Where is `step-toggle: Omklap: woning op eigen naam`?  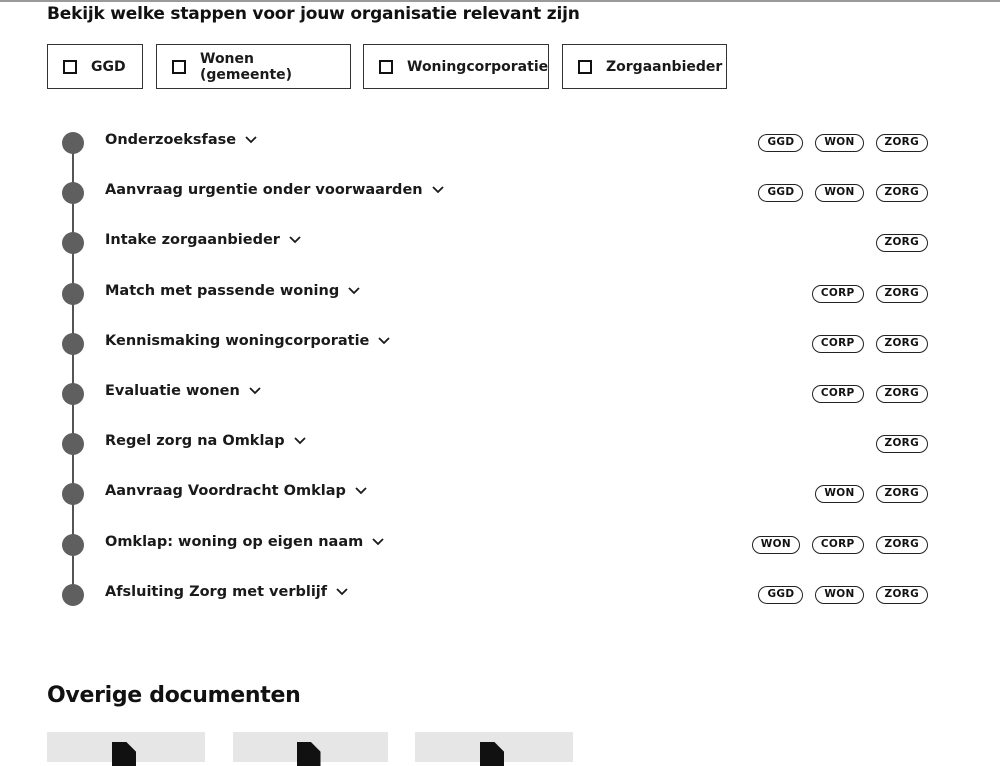
step-toggle: Omklap: woning op eigen naam is located at coordinates (245, 542).